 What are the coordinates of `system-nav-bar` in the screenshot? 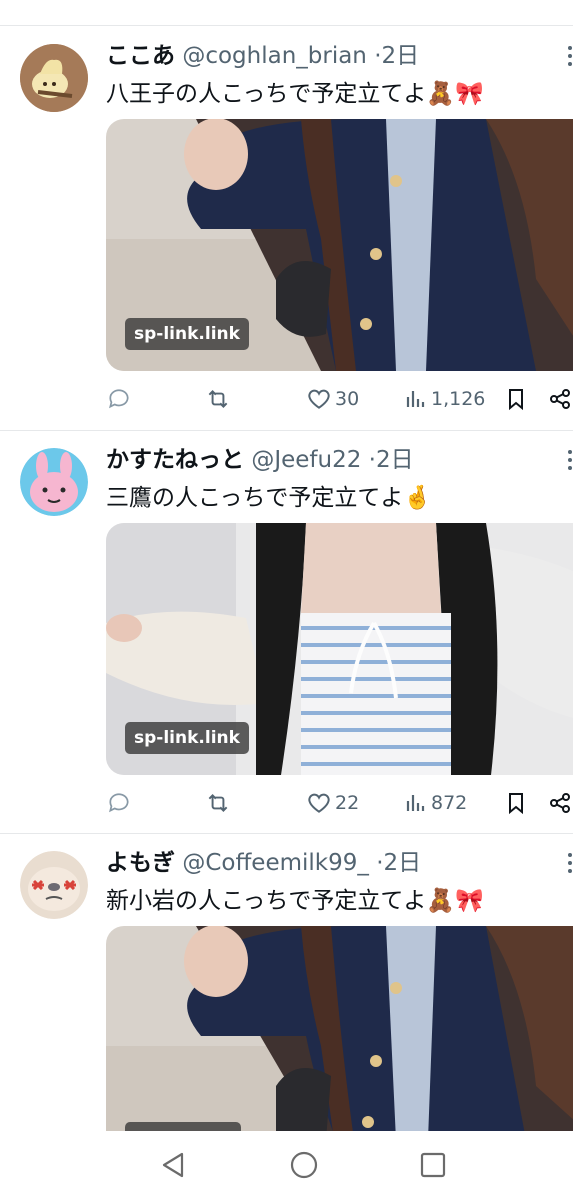 It's located at (286, 1165).